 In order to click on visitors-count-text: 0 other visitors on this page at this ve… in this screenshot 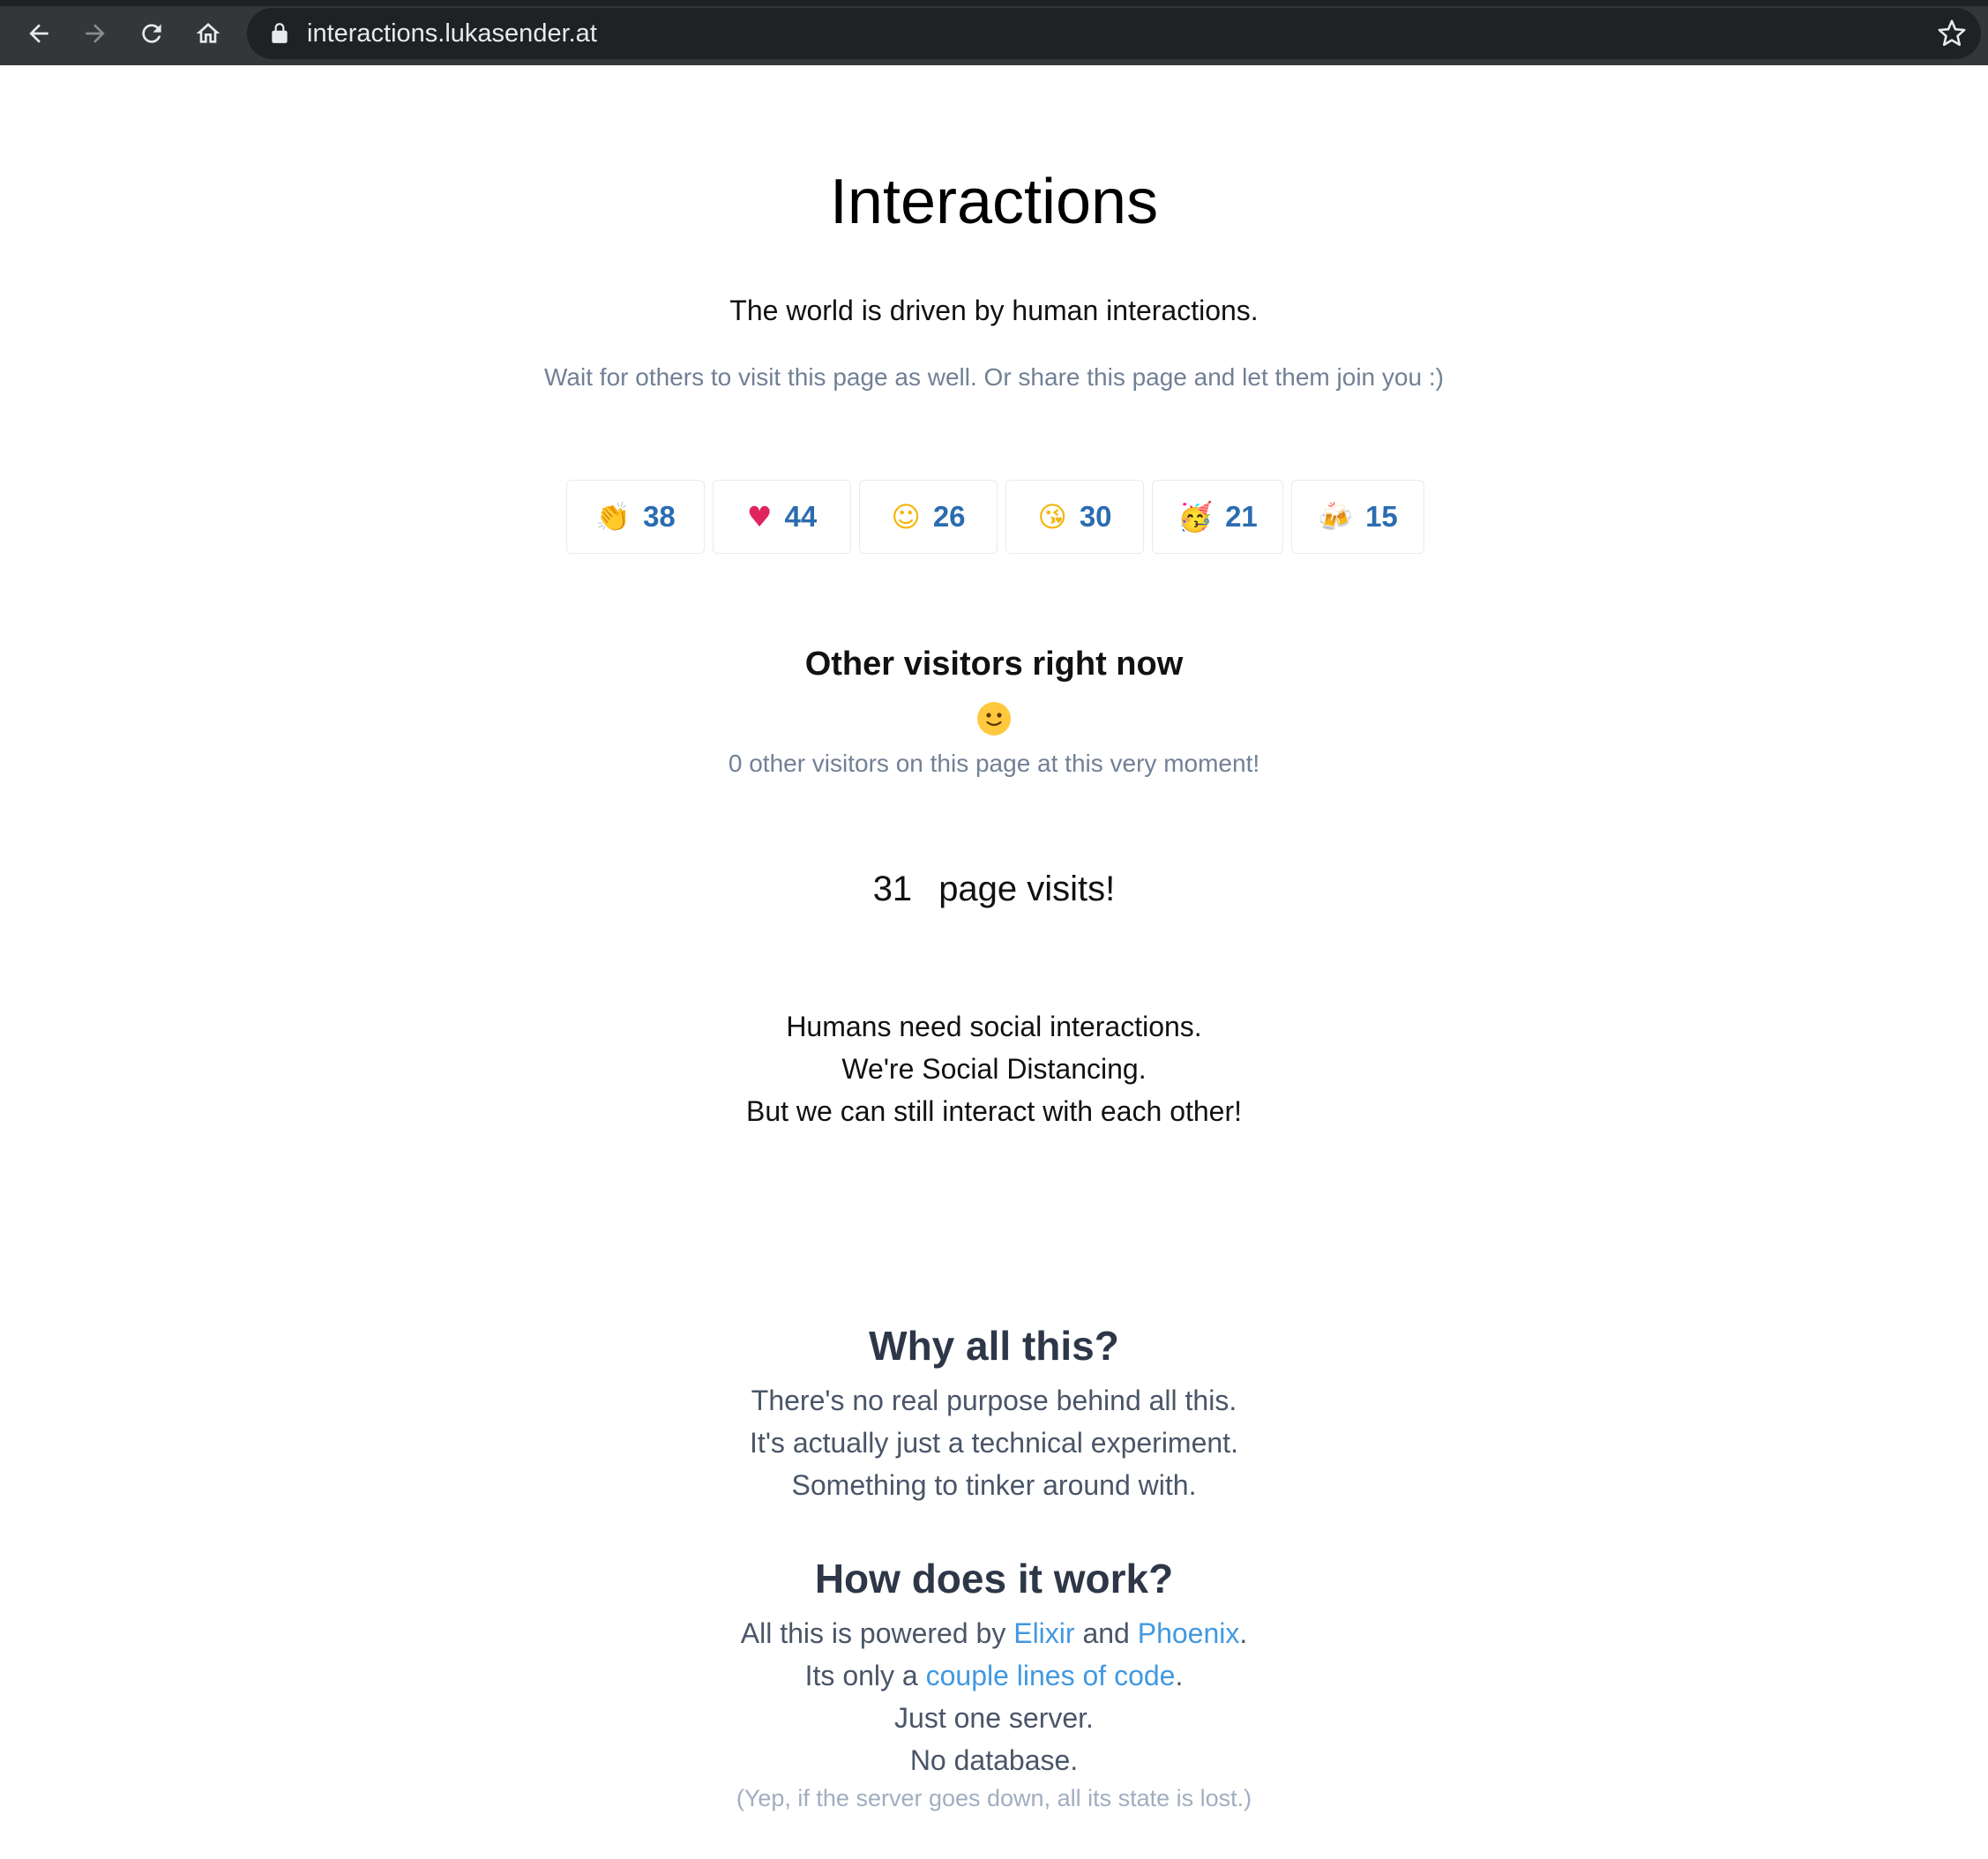, I will do `click(994, 763)`.